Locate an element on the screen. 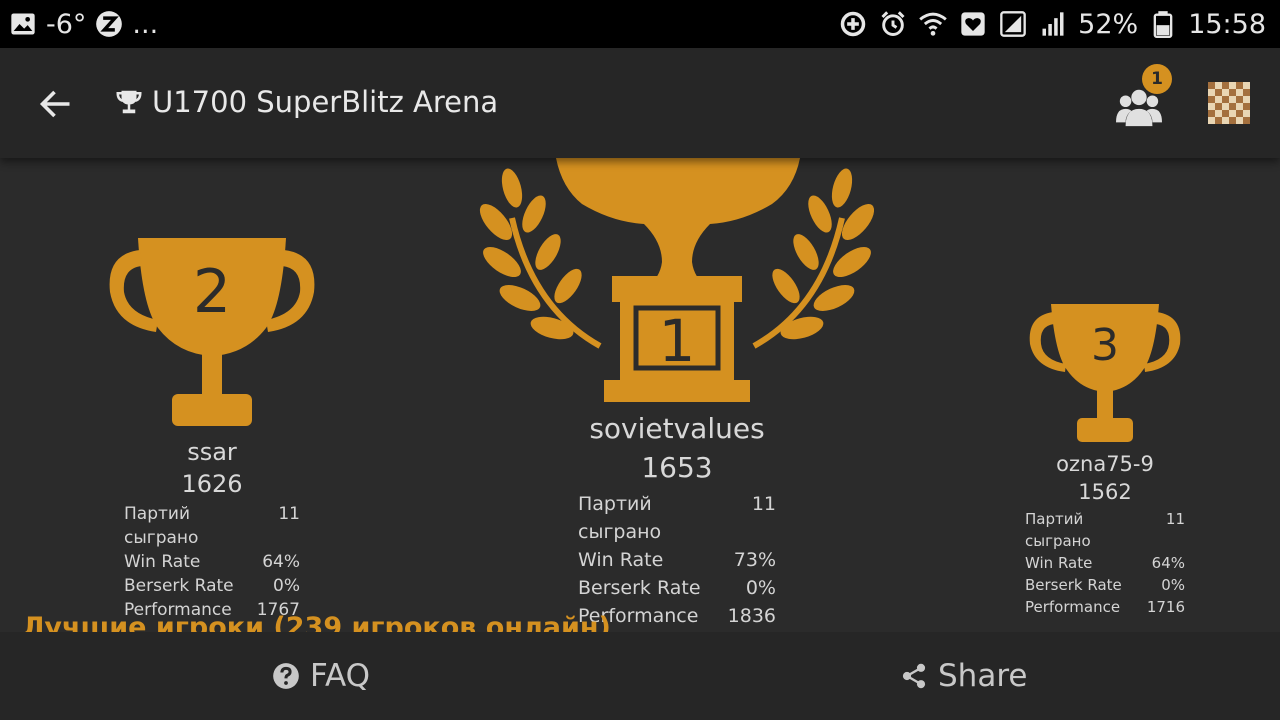 This screenshot has width=1280, height=720. trophy-icon is located at coordinates (129, 102).